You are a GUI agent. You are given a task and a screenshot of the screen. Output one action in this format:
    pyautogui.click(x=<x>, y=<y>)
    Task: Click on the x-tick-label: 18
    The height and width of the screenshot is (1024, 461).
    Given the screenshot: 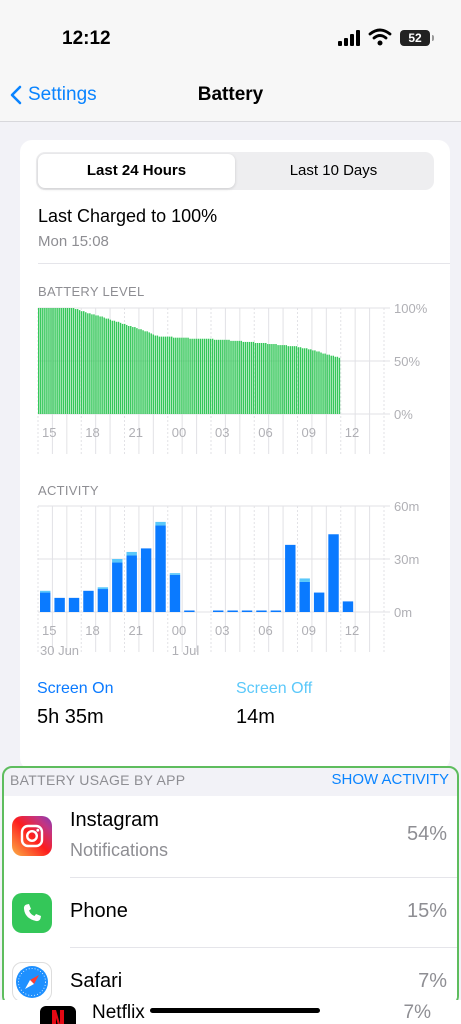 What is the action you would take?
    pyautogui.click(x=92, y=432)
    